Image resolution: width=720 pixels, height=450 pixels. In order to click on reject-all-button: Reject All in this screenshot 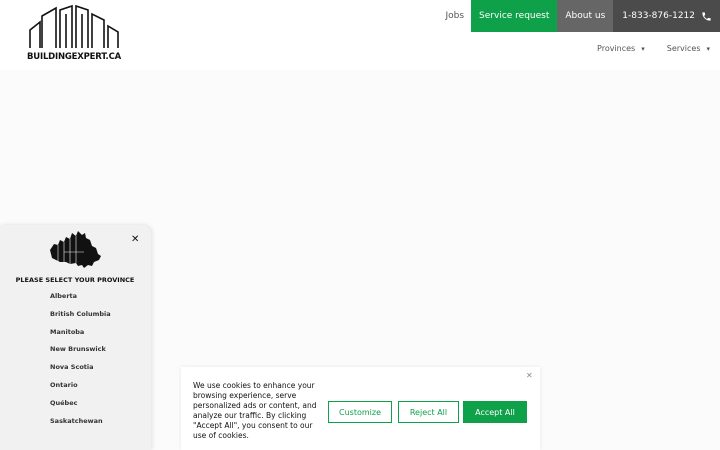, I will do `click(428, 412)`.